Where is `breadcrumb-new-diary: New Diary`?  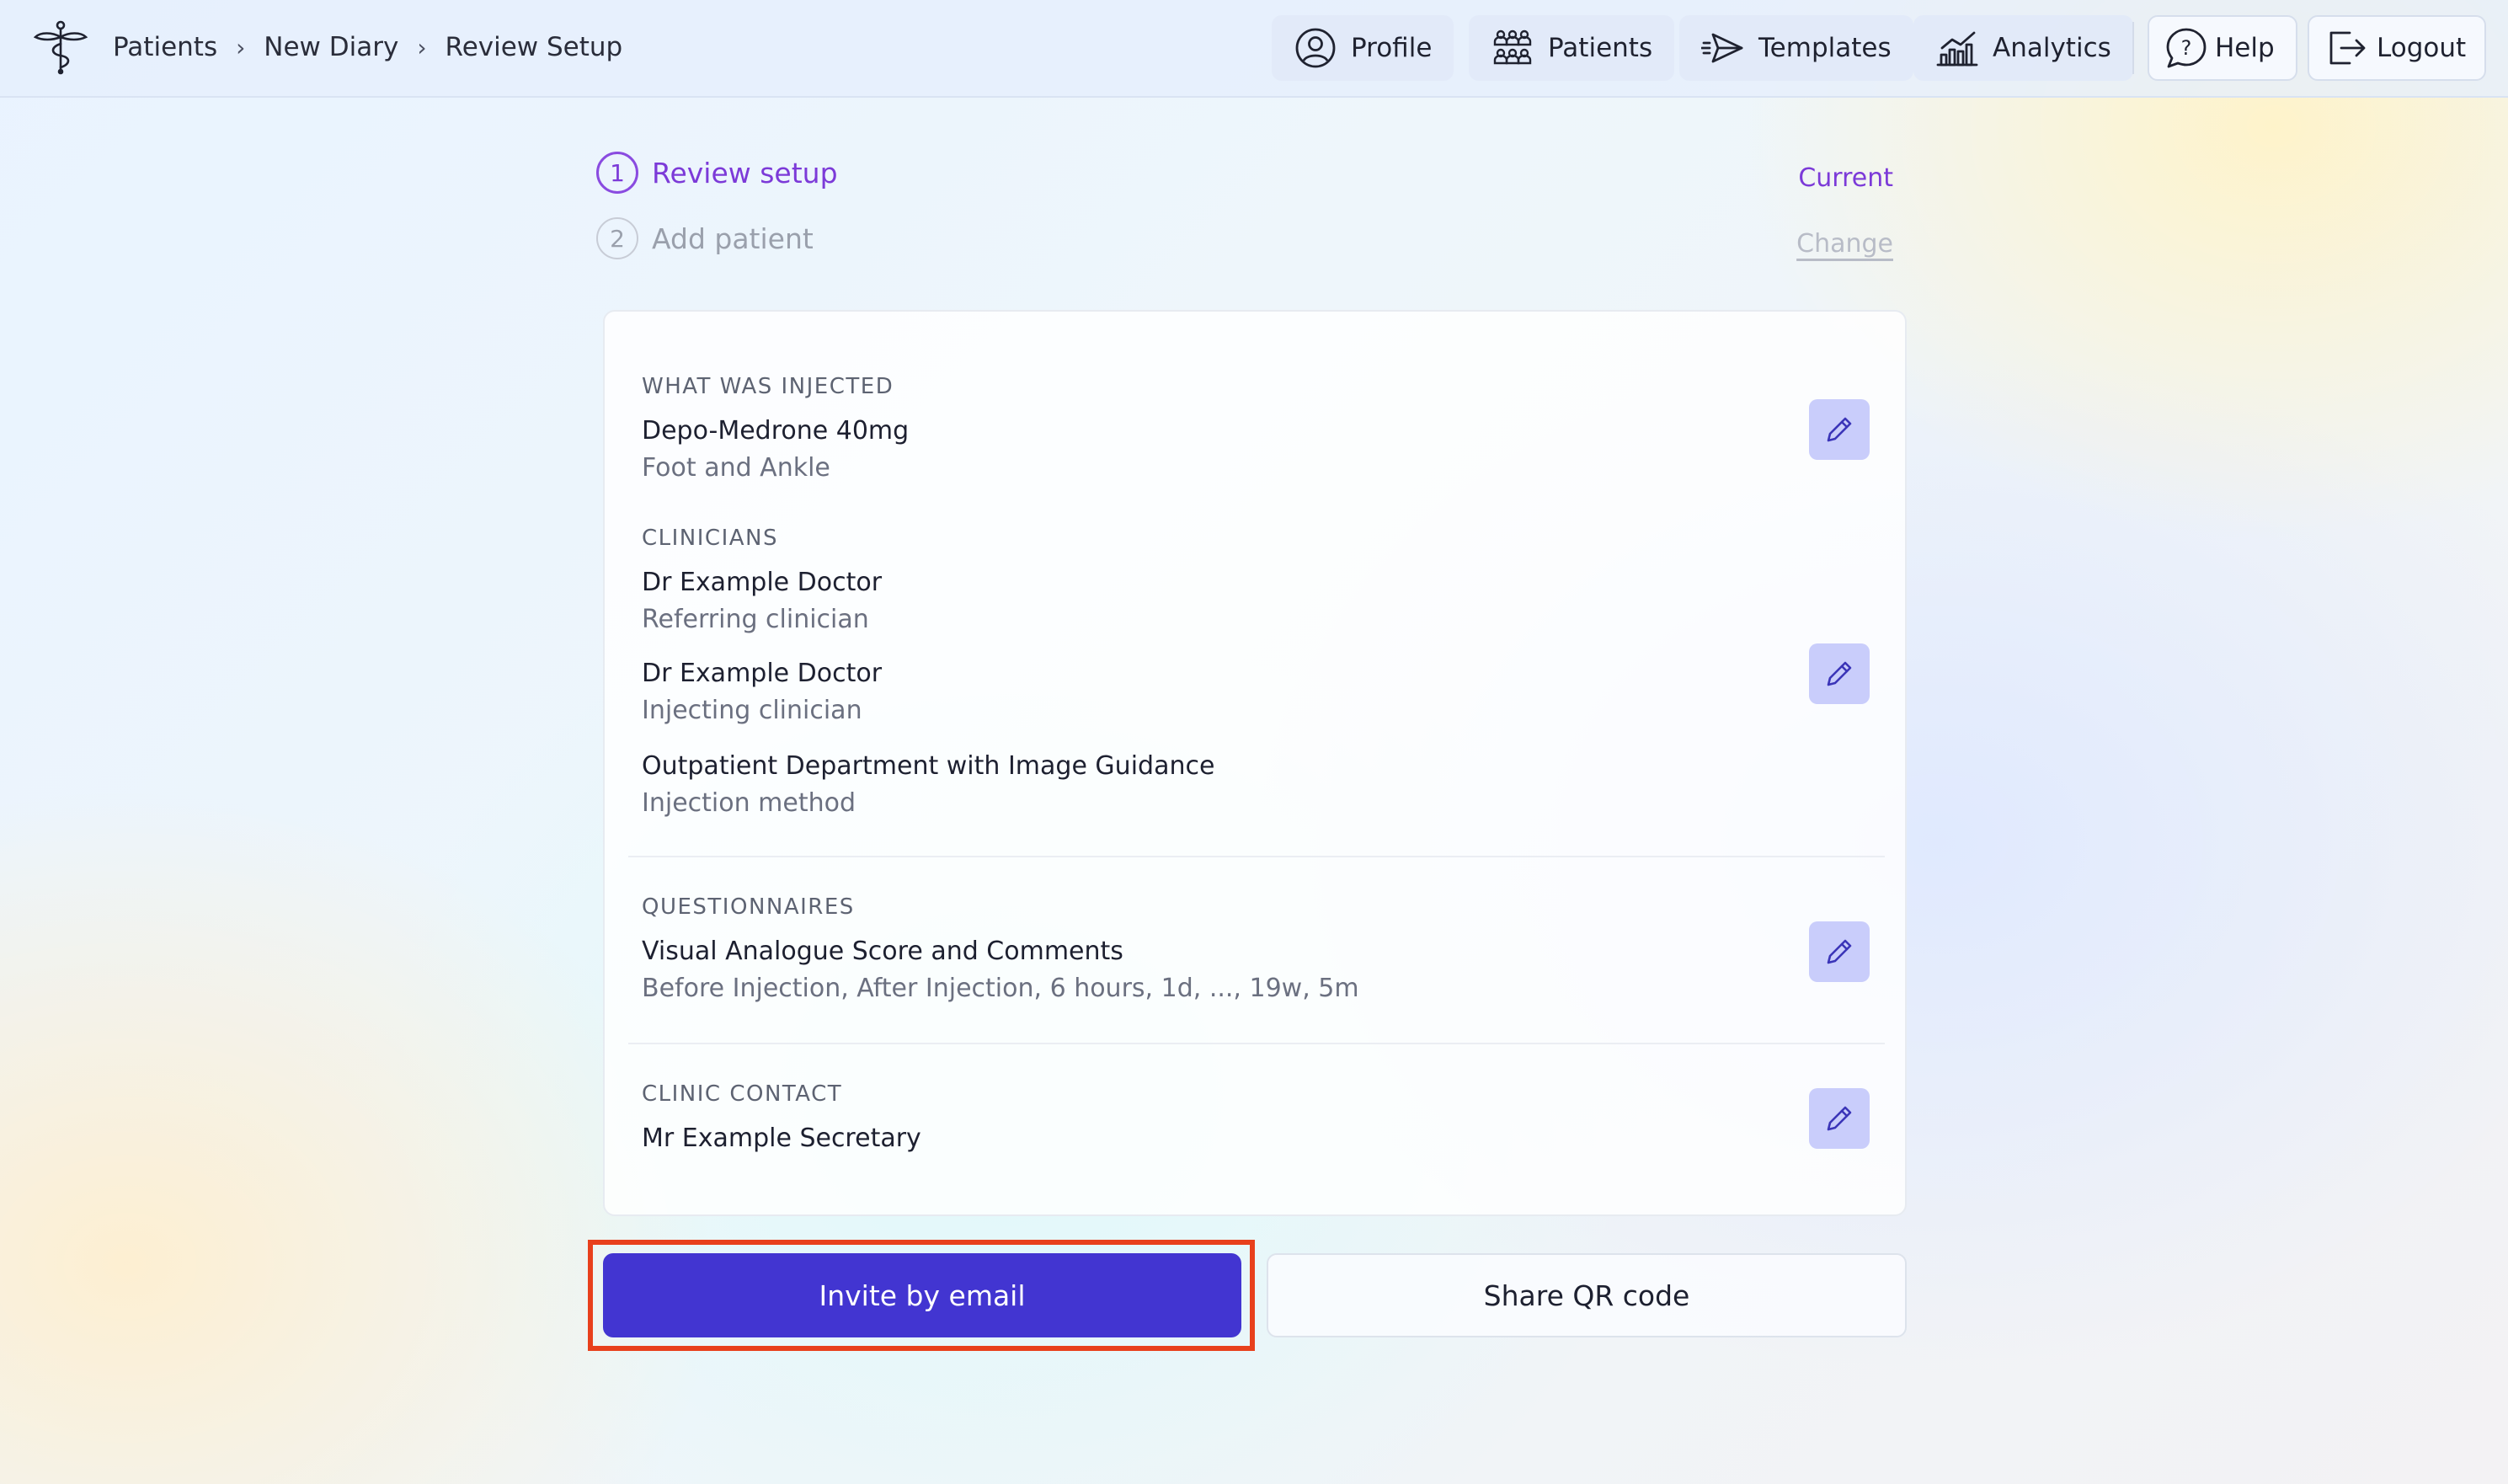
breadcrumb-new-diary: New Diary is located at coordinates (331, 47).